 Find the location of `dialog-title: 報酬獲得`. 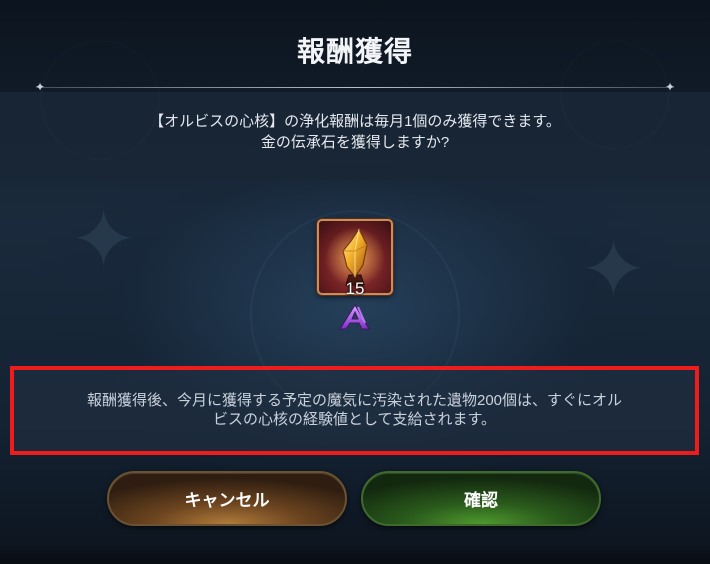

dialog-title: 報酬獲得 is located at coordinates (354, 51).